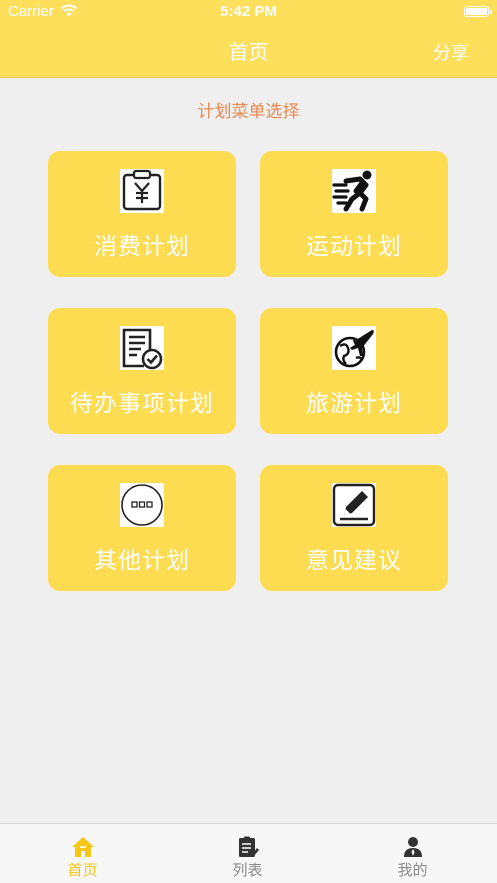  Describe the element at coordinates (354, 371) in the screenshot. I see `menu-card-travel-plan: 旅游计划` at that location.